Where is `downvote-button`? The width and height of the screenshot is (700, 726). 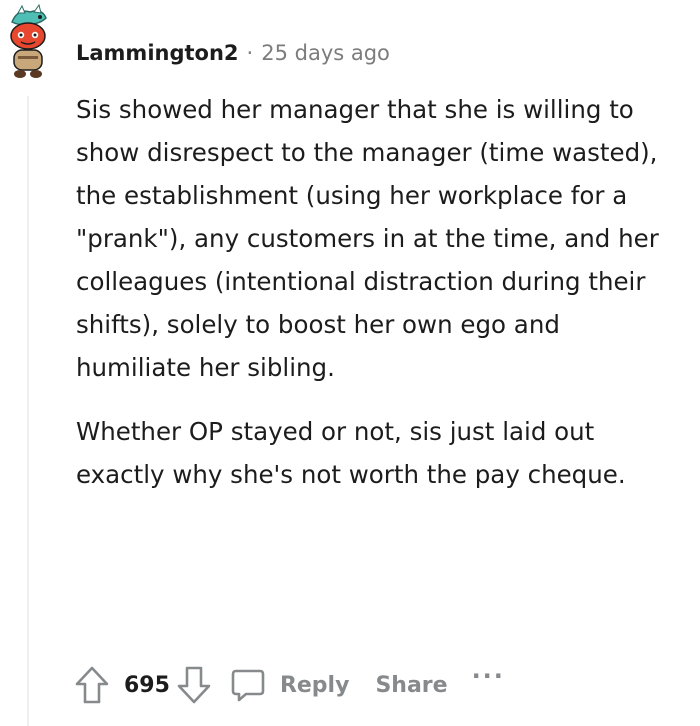 downvote-button is located at coordinates (194, 685).